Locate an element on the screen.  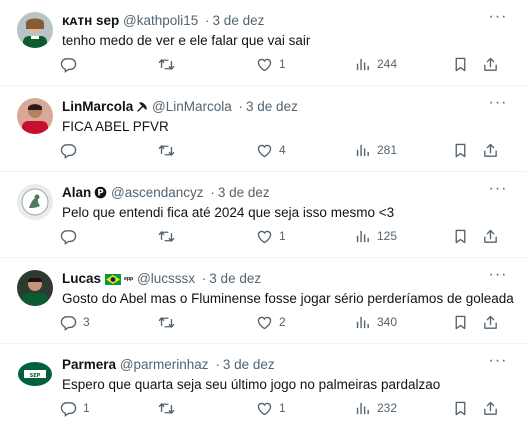
views-button: 244 is located at coordinates (375, 64).